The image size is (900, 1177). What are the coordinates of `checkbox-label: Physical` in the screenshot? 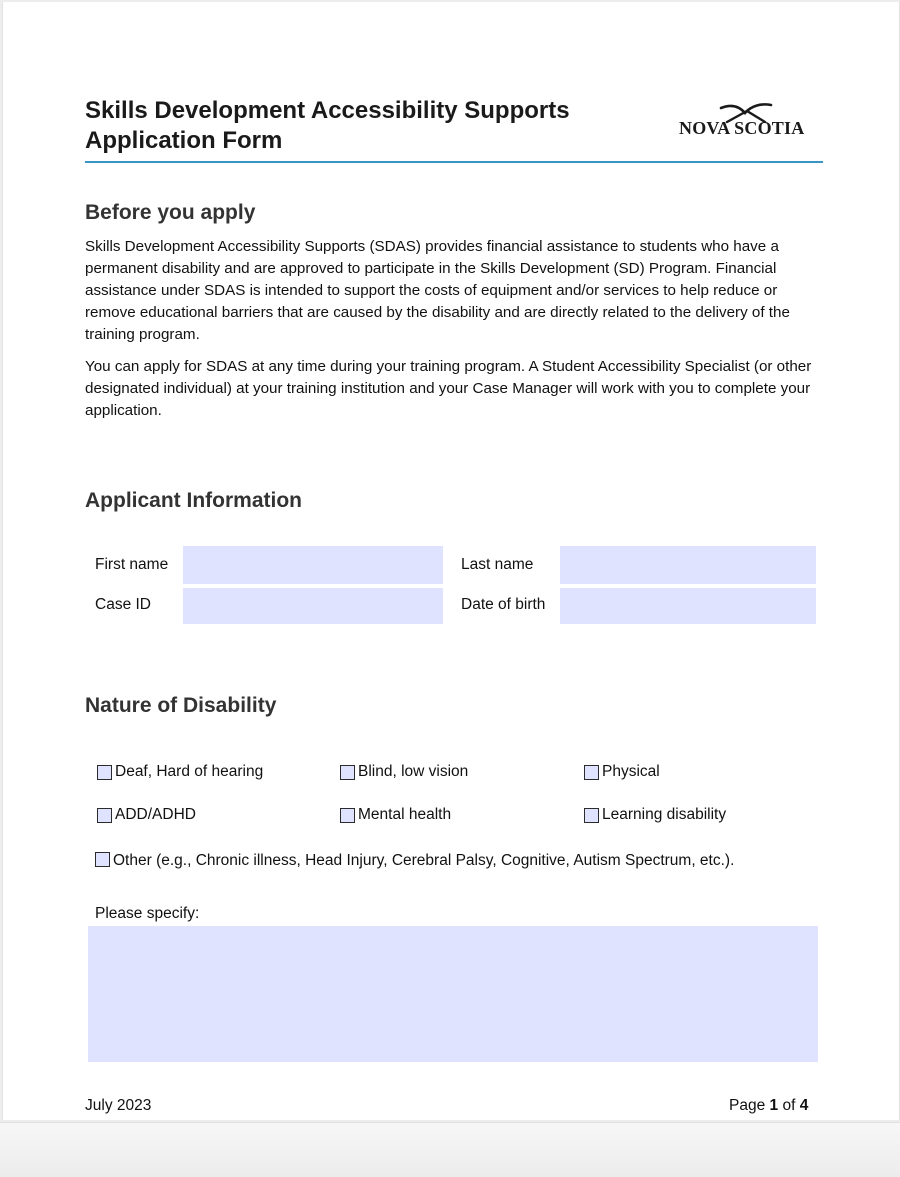 It's located at (631, 771).